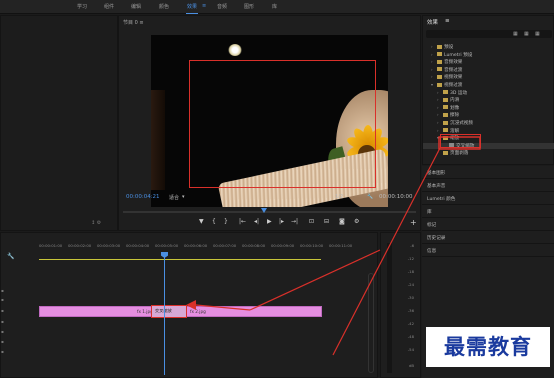 Image resolution: width=554 pixels, height=378 pixels. What do you see at coordinates (445, 100) in the screenshot?
I see `tree-item: › 内滑` at bounding box center [445, 100].